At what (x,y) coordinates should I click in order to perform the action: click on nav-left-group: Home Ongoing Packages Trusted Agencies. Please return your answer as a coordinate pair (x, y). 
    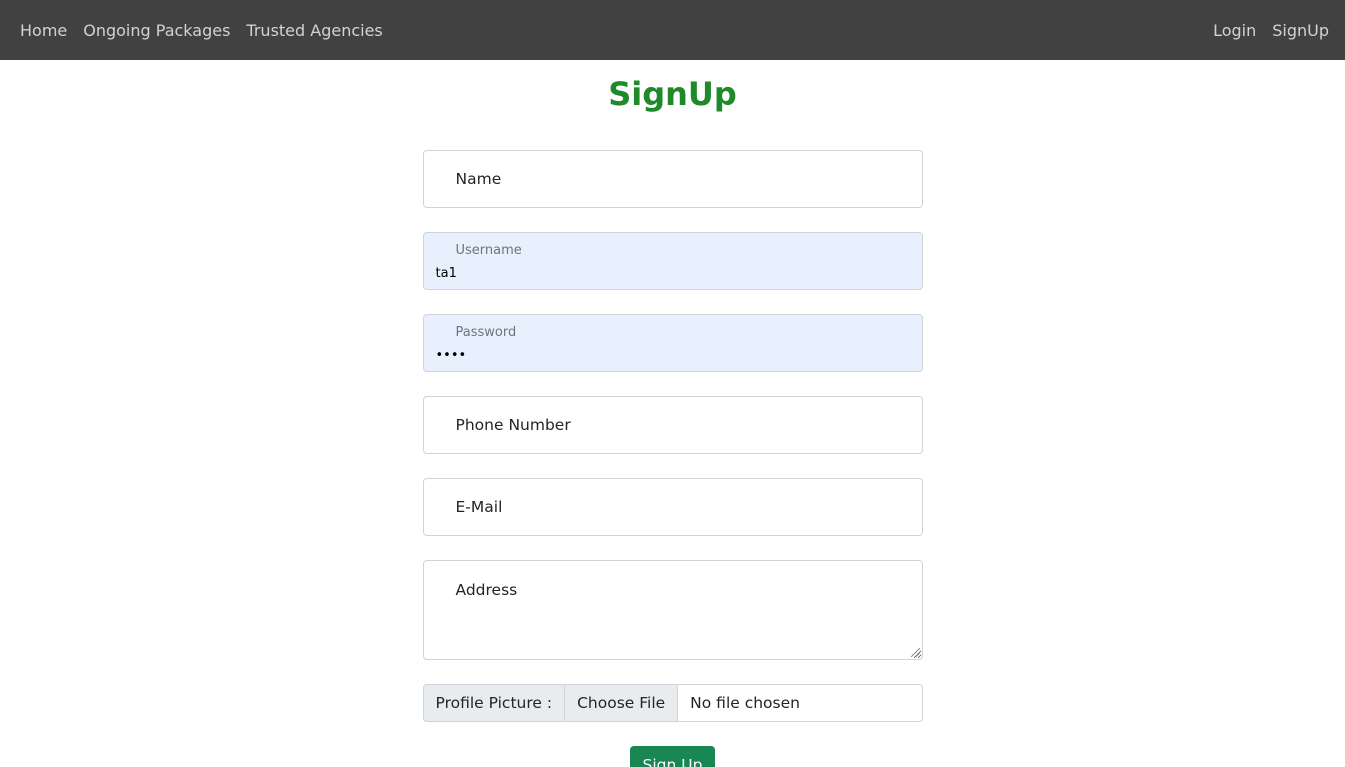
    Looking at the image, I should click on (209, 30).